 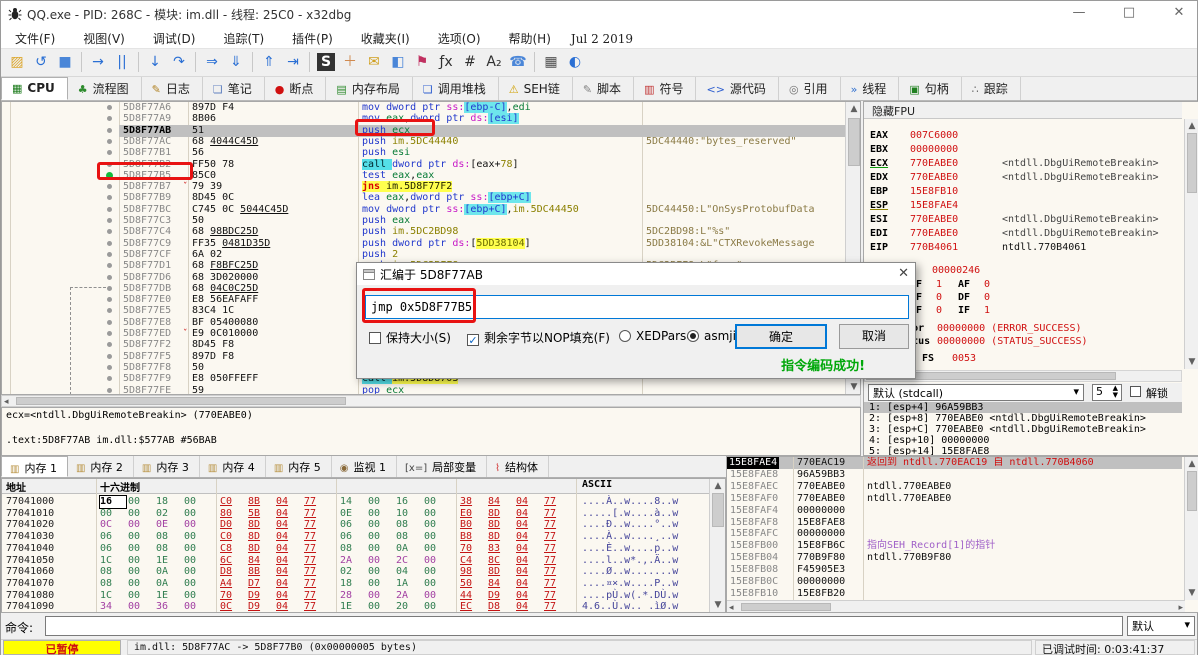 What do you see at coordinates (954, 523) in the screenshot?
I see `stack-row: 15E8FAF8 15E8FAE8` at bounding box center [954, 523].